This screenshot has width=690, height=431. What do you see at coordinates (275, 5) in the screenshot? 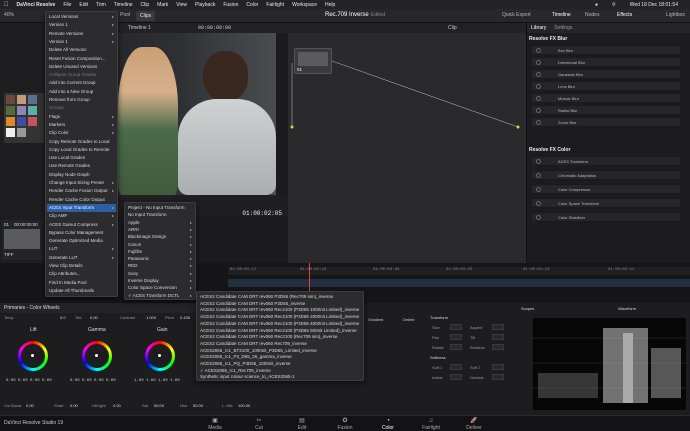
I see `menu-fairlight: Fairlight` at bounding box center [275, 5].